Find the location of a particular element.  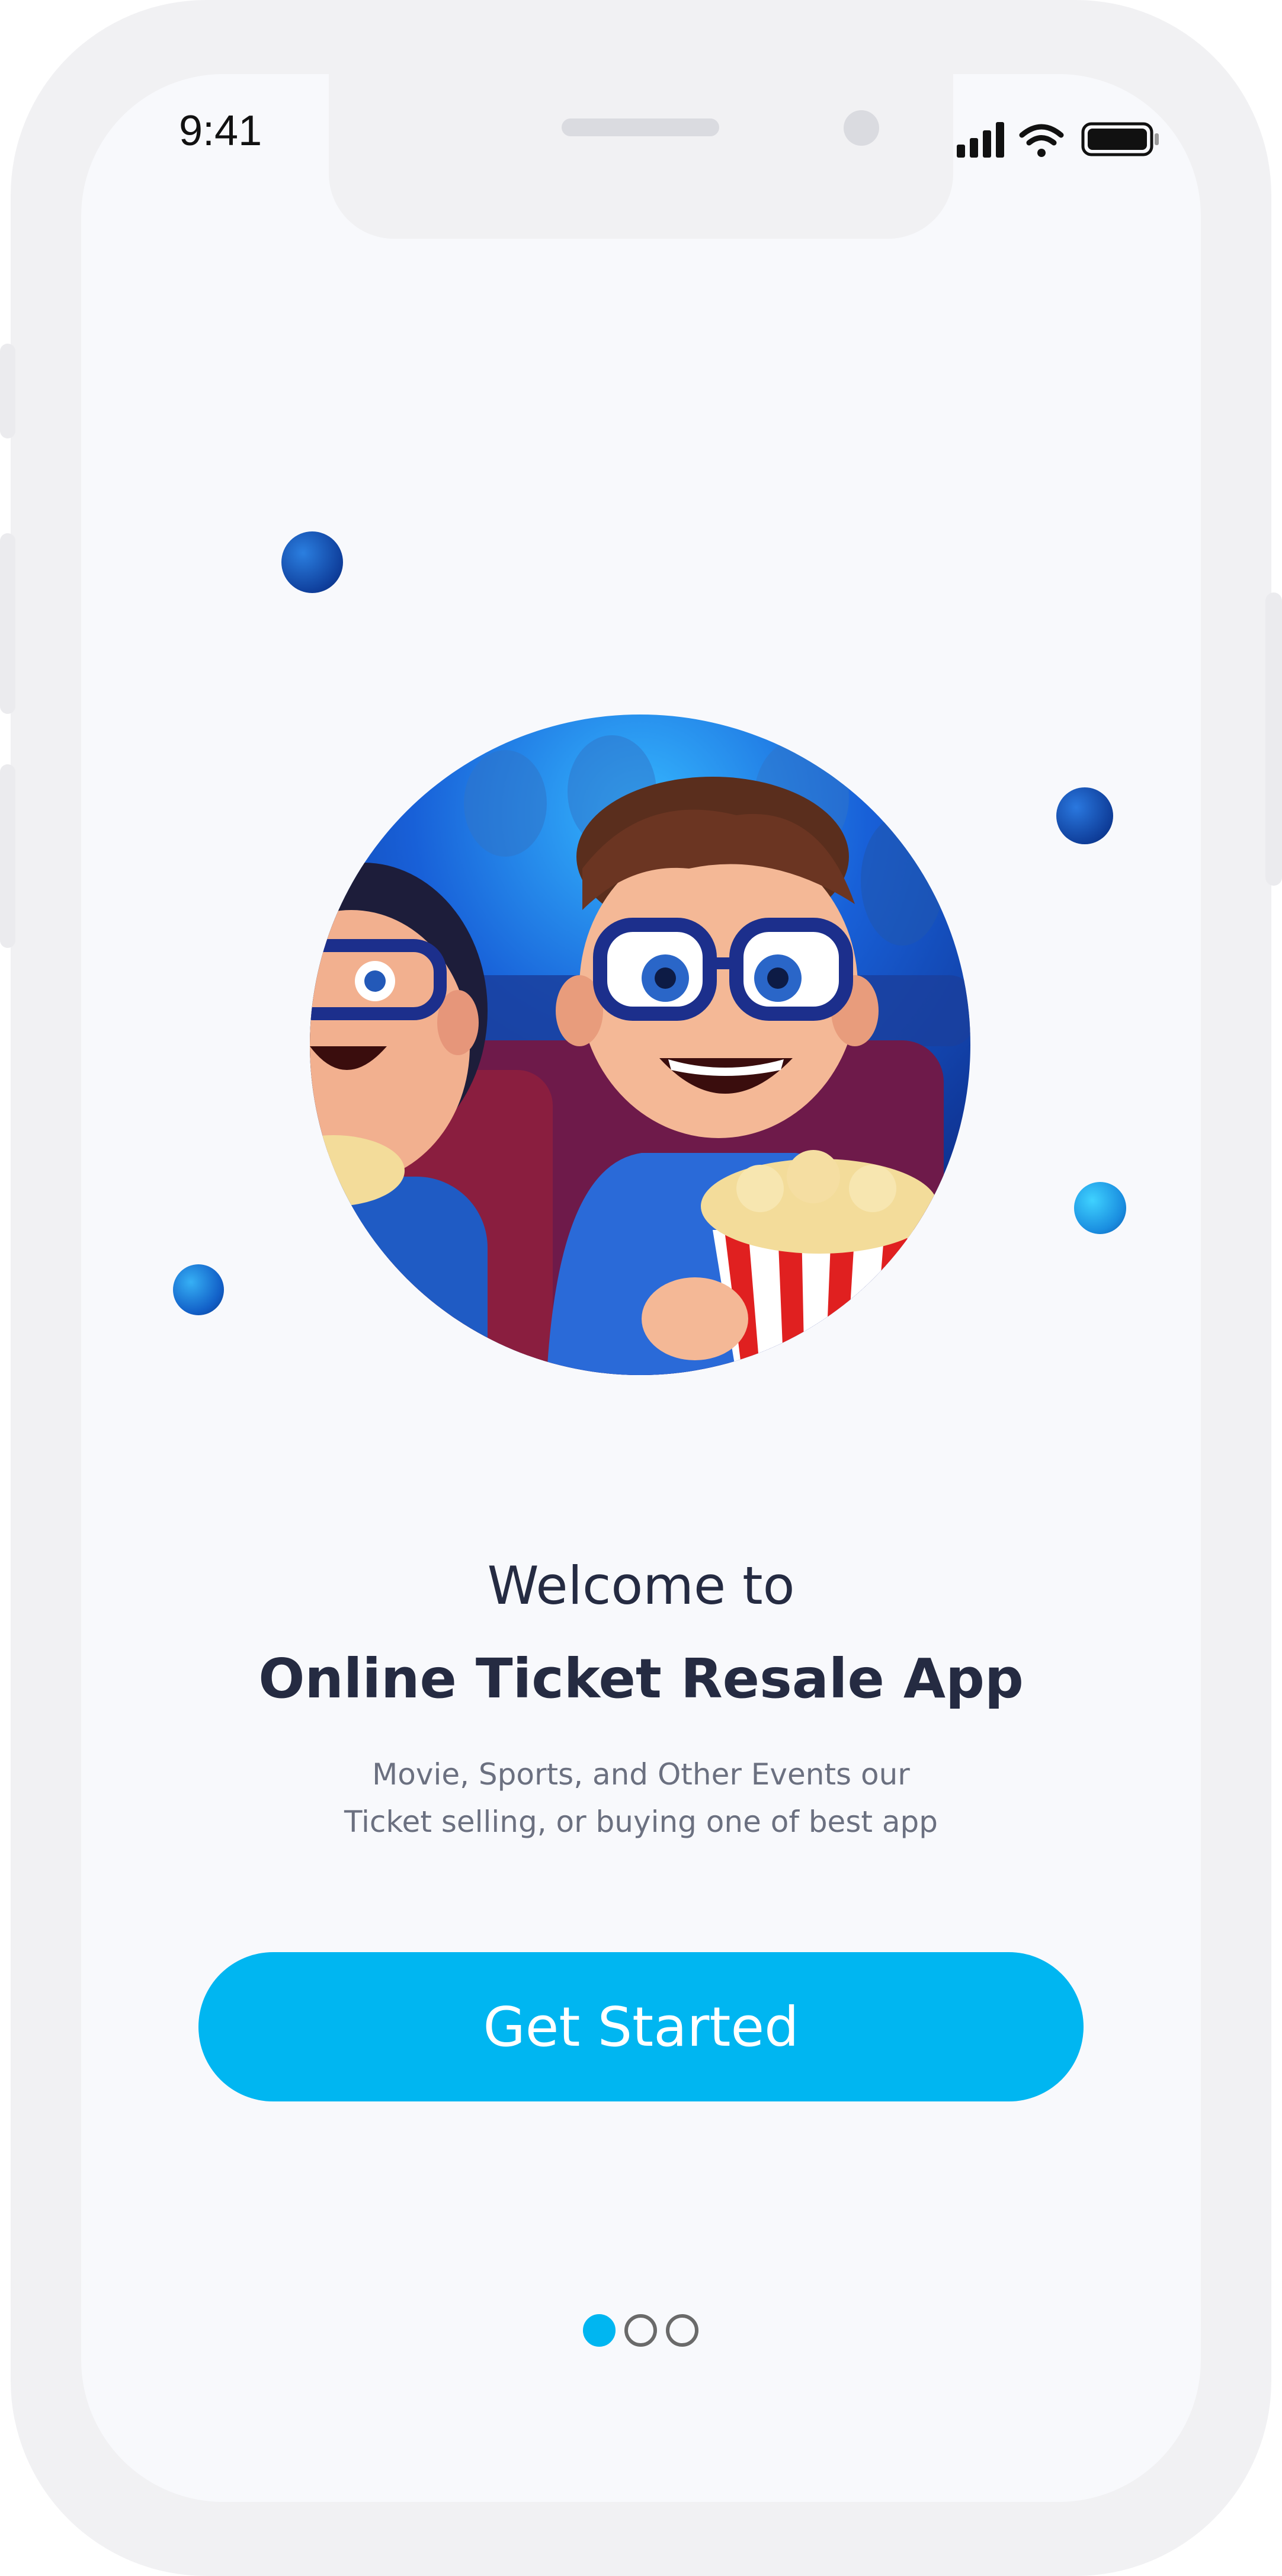

welcome-heading: Welcome to is located at coordinates (641, 1585).